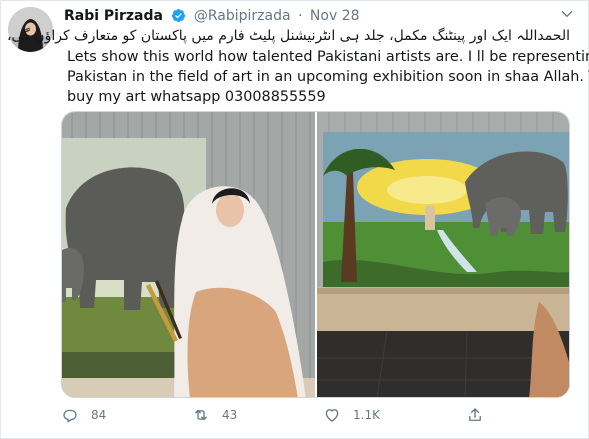  Describe the element at coordinates (242, 16) in the screenshot. I see `author-handle: @Rabipirzada` at that location.